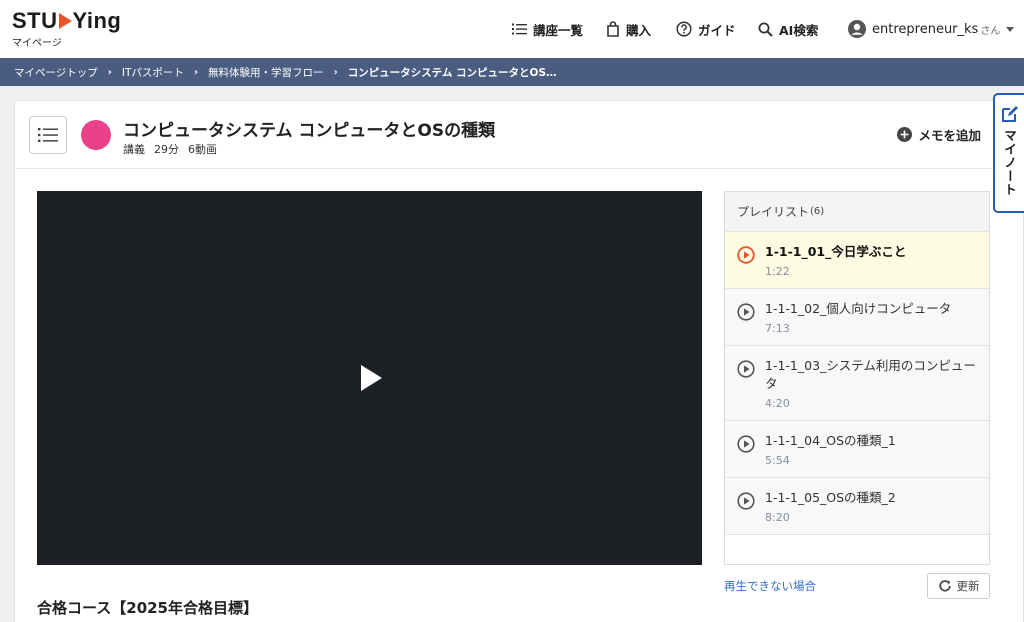 Image resolution: width=1024 pixels, height=622 pixels. What do you see at coordinates (134, 149) in the screenshot?
I see `lesson-type: 講義` at bounding box center [134, 149].